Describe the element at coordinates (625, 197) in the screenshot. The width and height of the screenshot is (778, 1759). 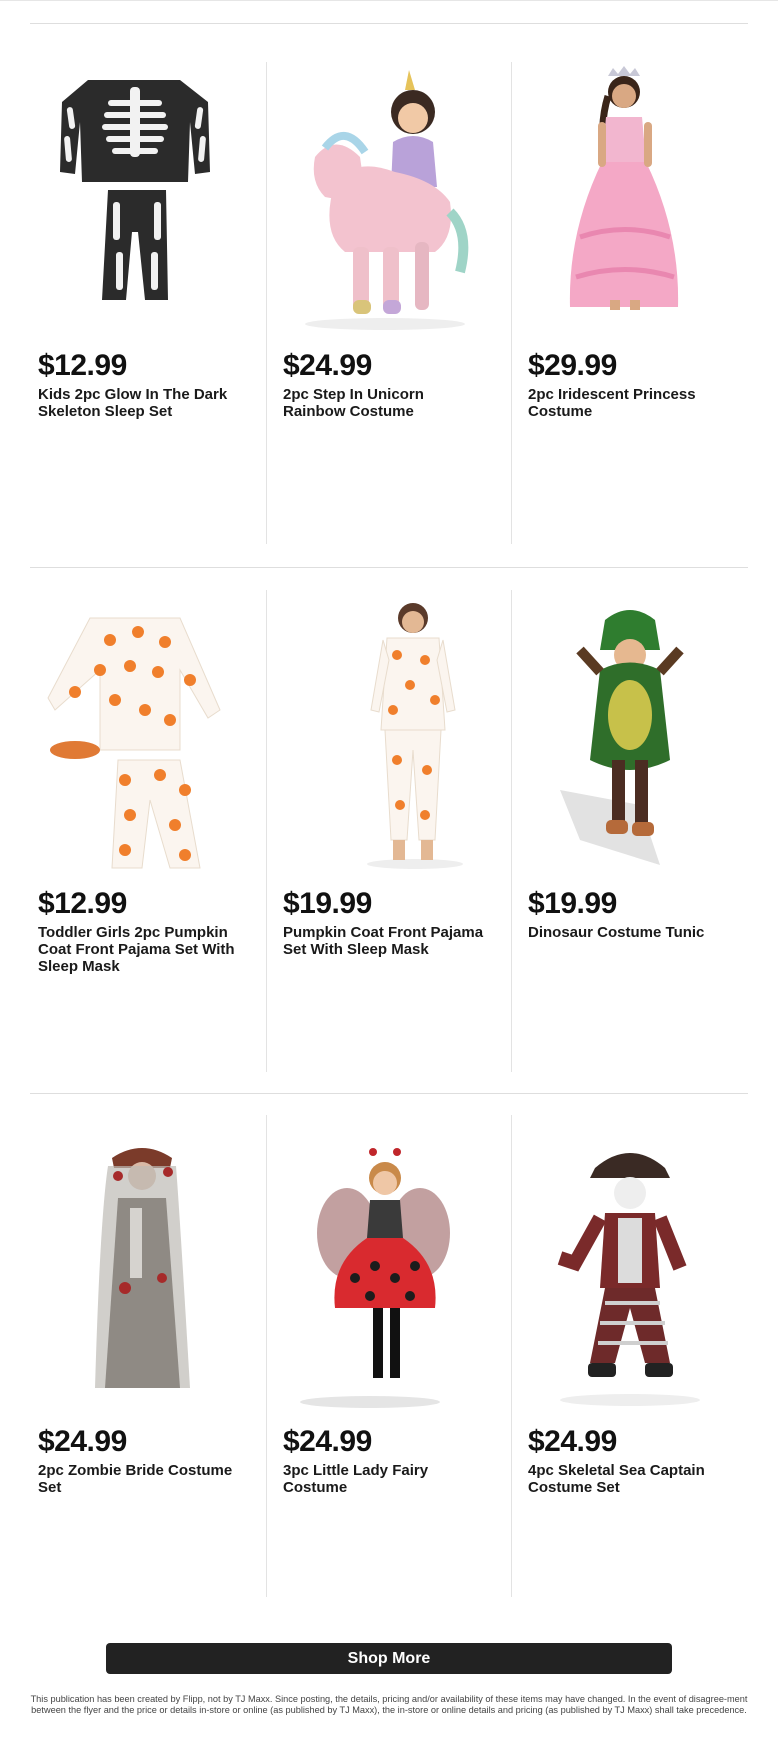
I see `princess-costume-icon` at that location.